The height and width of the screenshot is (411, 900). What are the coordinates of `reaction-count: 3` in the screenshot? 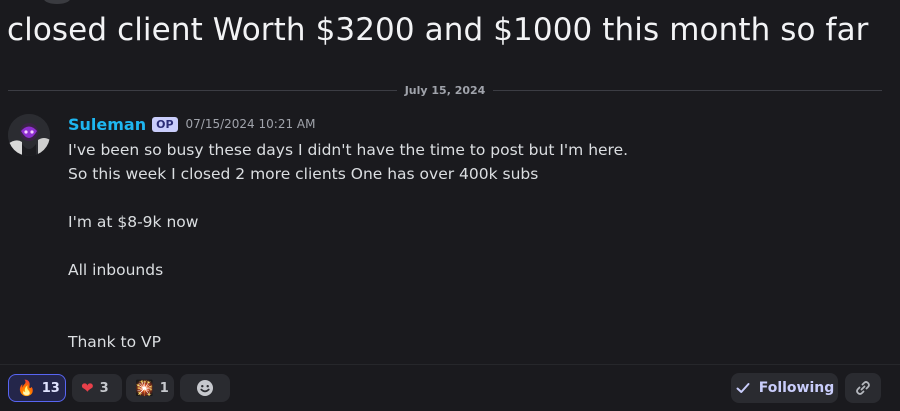 It's located at (104, 388).